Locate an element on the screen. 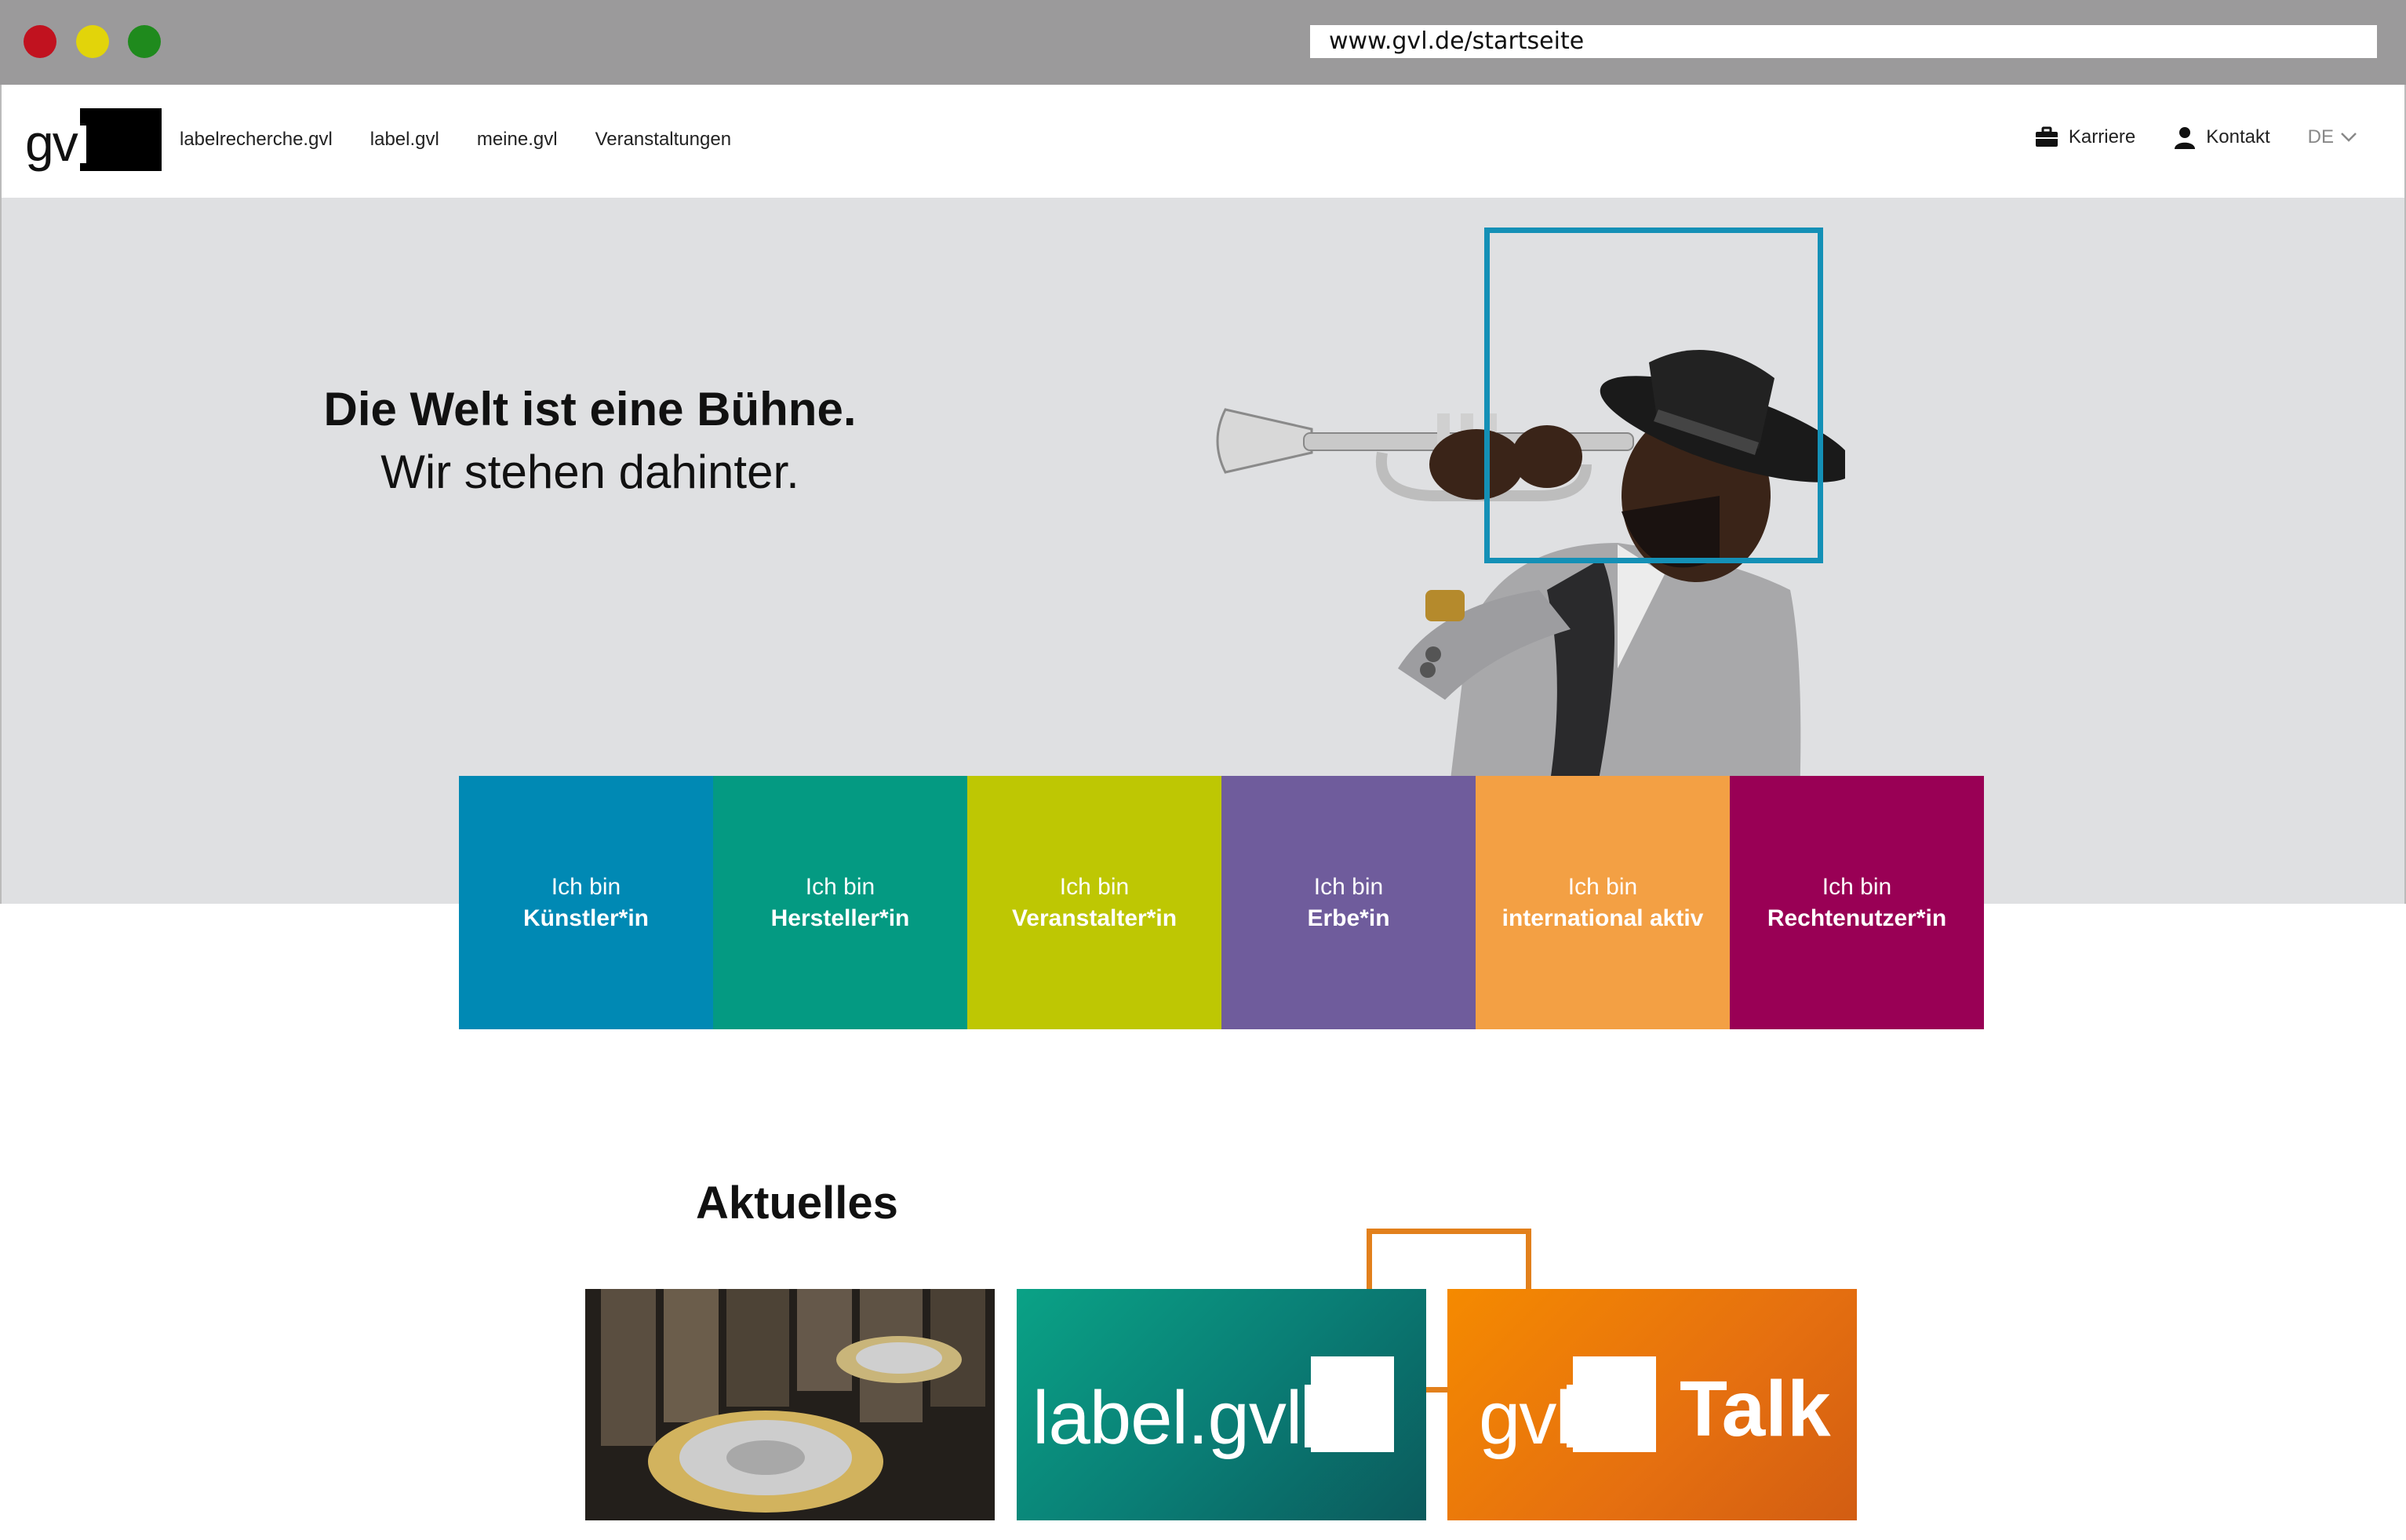  contact-label: Kontakt is located at coordinates (2238, 136).